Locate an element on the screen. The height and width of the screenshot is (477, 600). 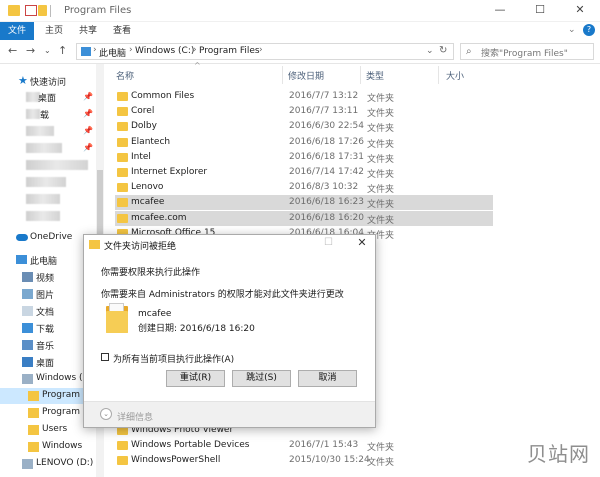
file-name: Elantech is located at coordinates (151, 141).